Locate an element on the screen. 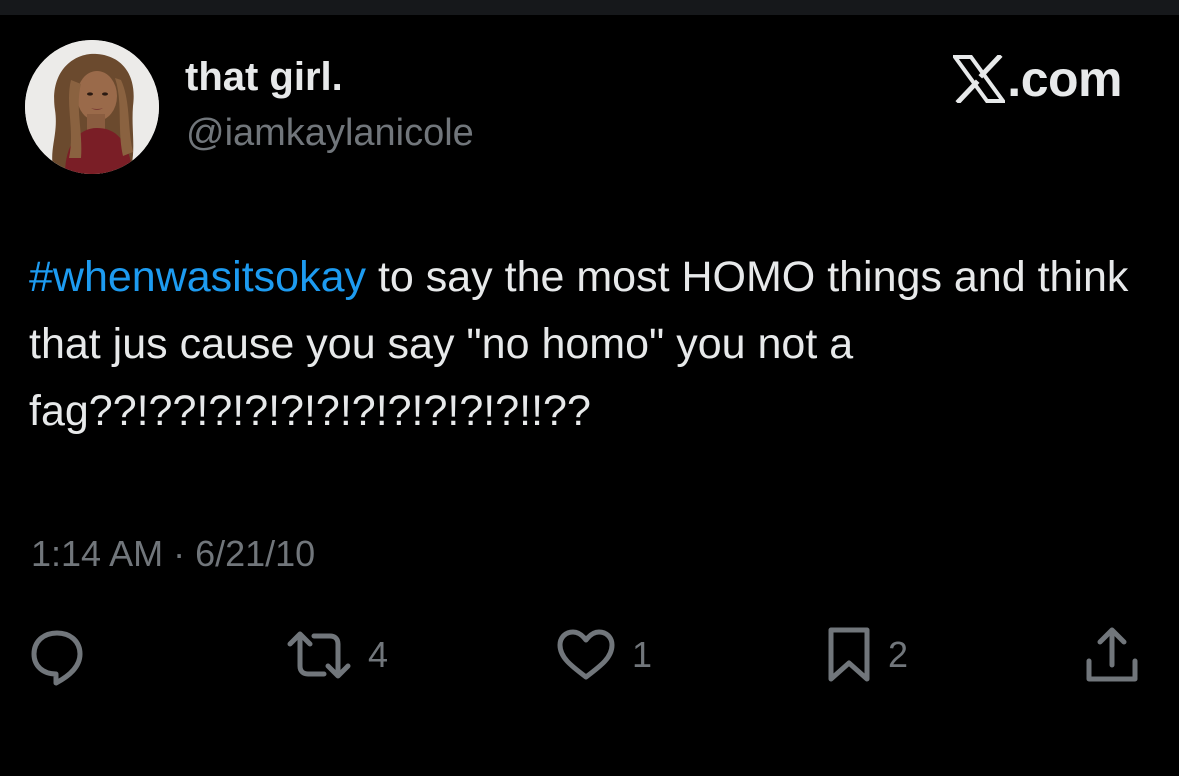  repost-icon is located at coordinates (319, 655).